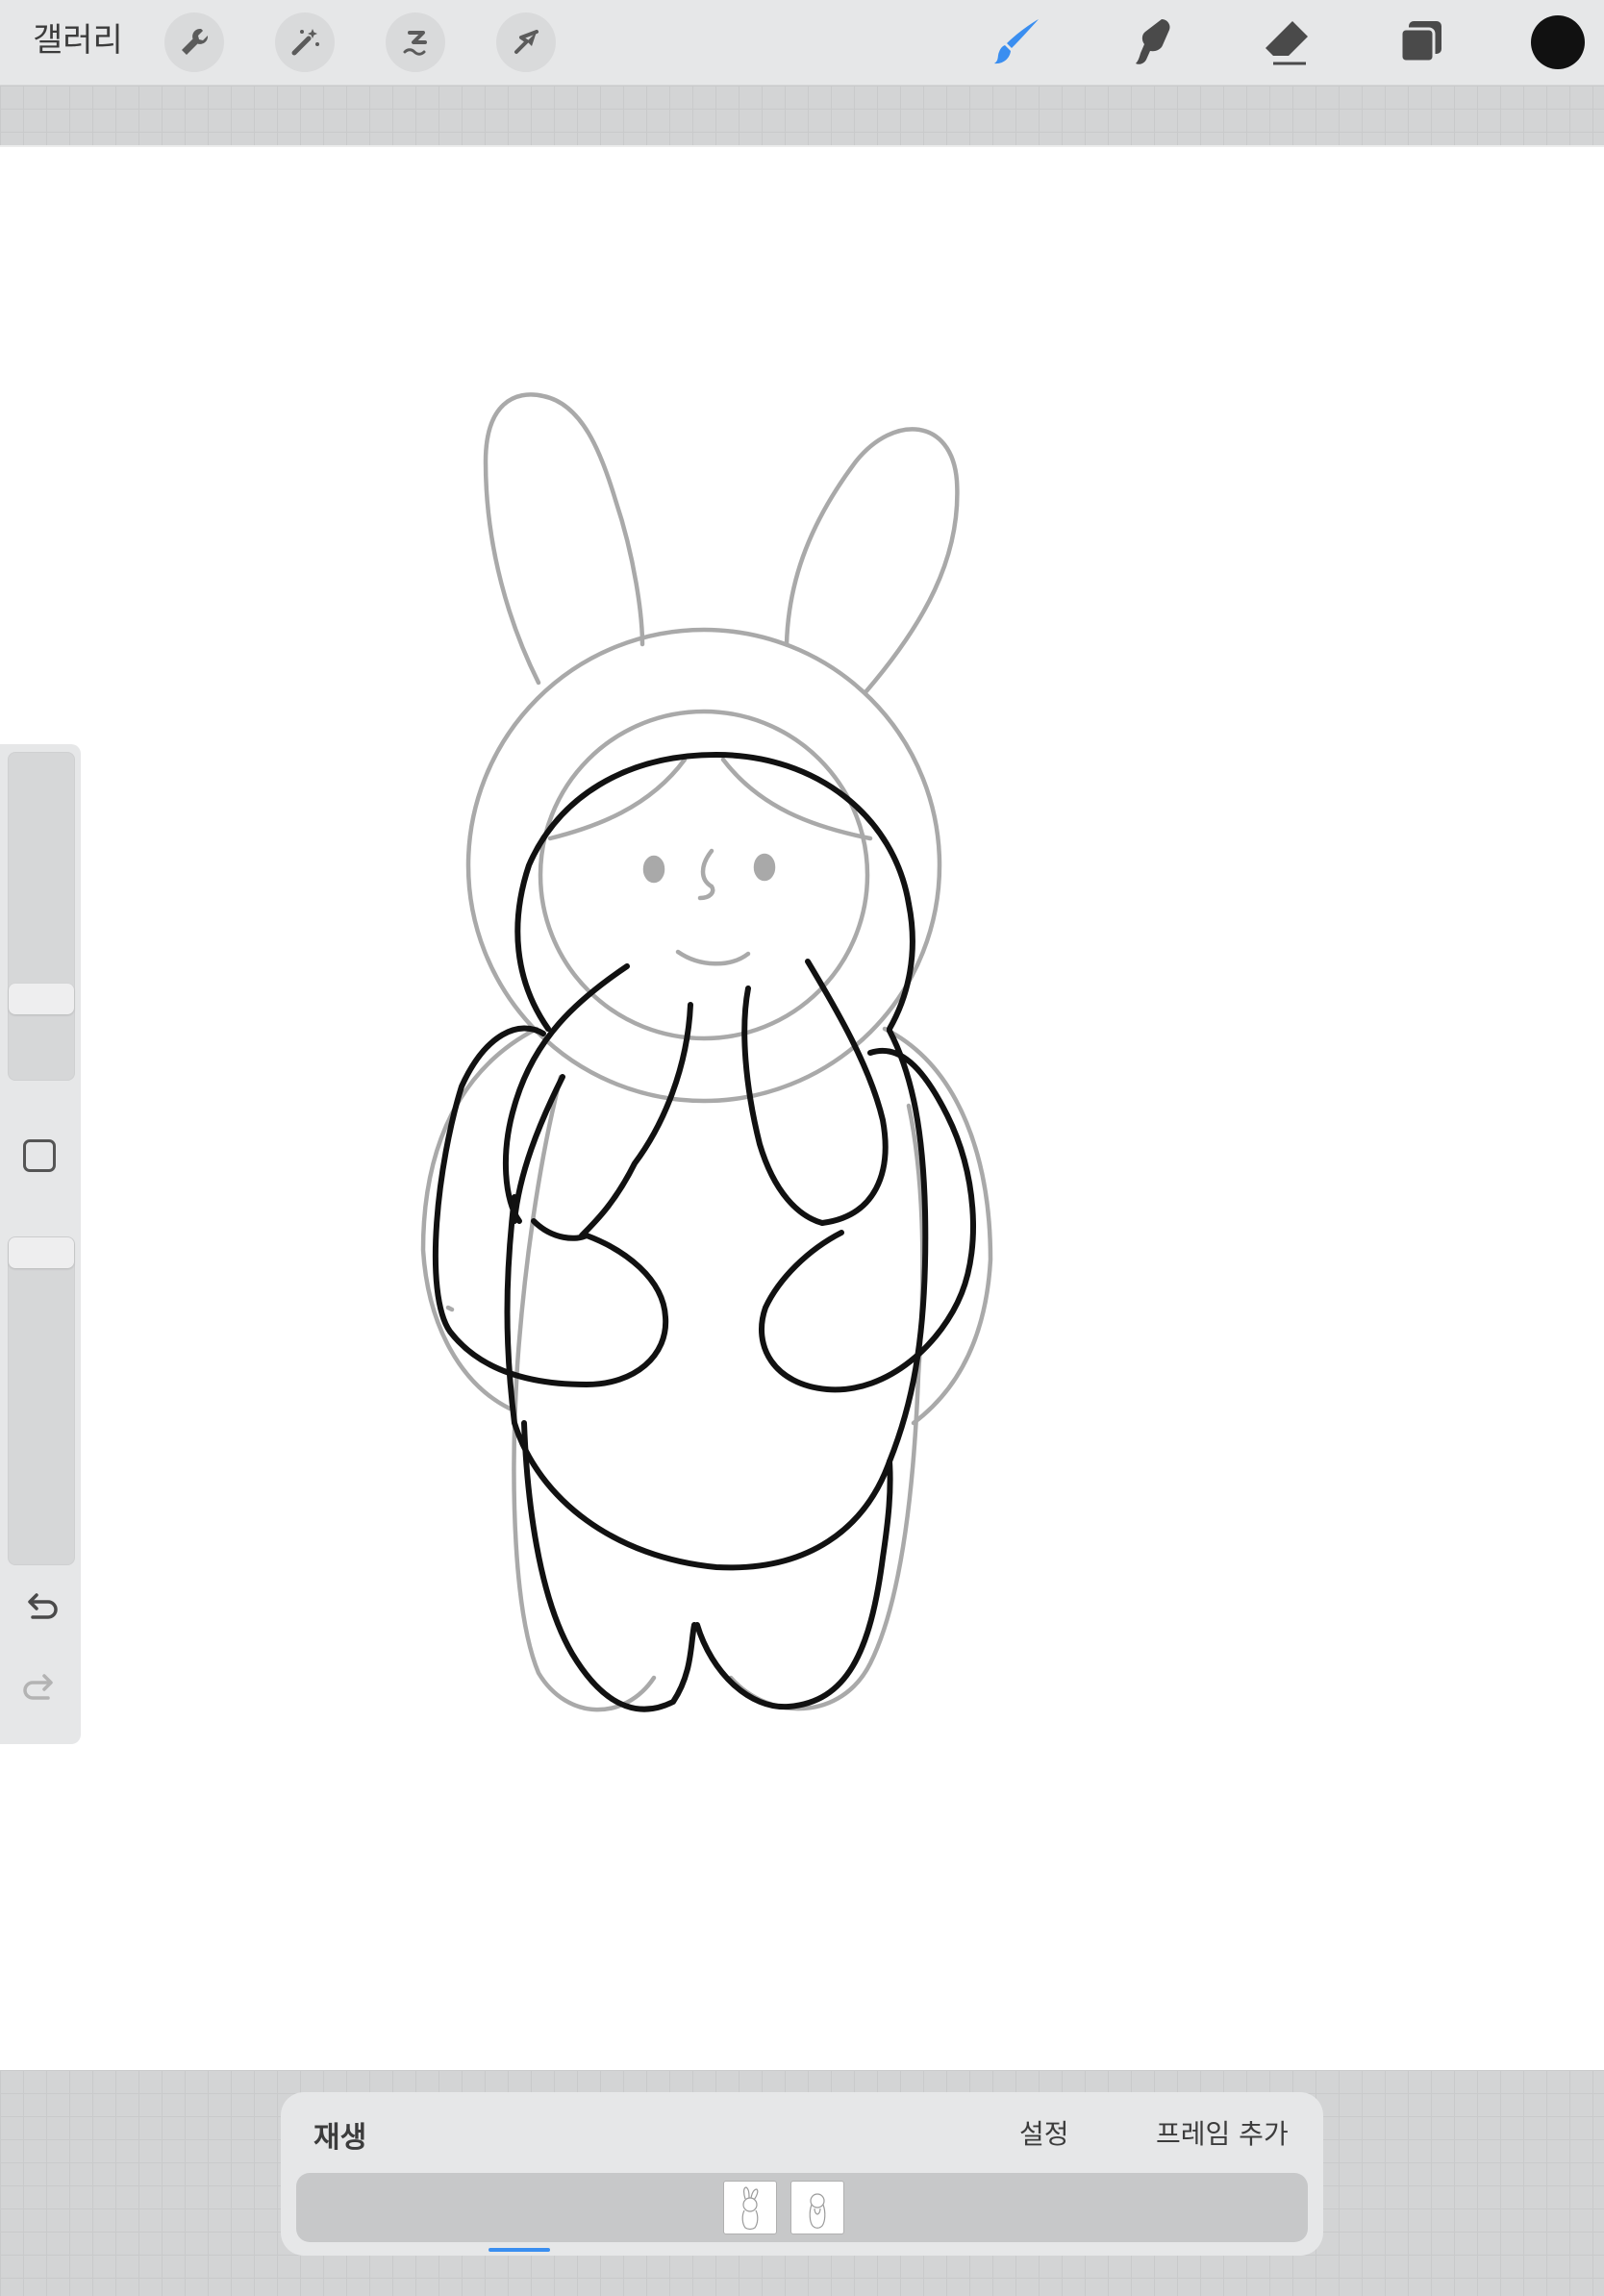 This screenshot has width=1604, height=2296. I want to click on animation-assist-panel: 재생 설정 프레임 추가, so click(802, 2174).